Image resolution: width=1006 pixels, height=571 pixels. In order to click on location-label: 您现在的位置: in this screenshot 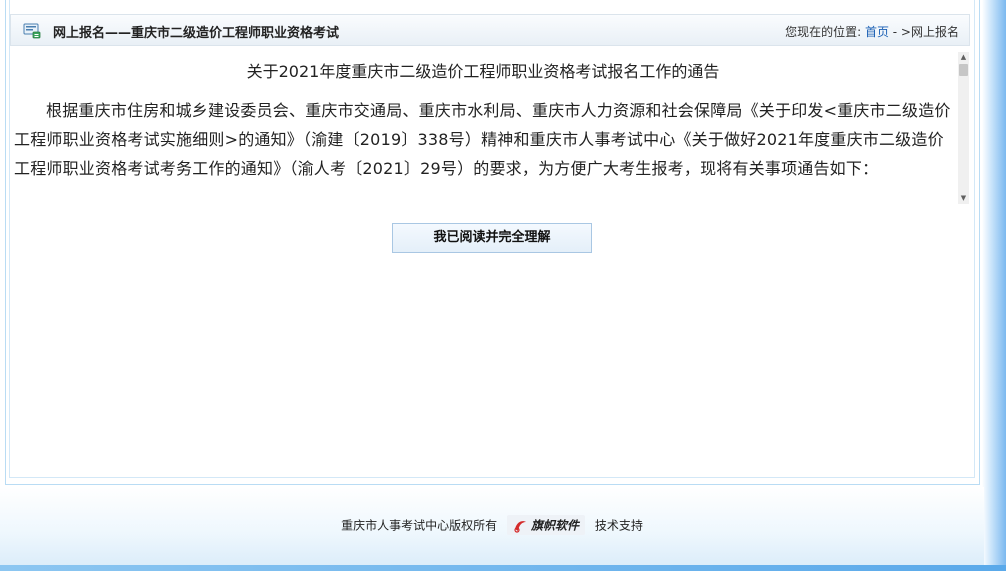, I will do `click(823, 32)`.